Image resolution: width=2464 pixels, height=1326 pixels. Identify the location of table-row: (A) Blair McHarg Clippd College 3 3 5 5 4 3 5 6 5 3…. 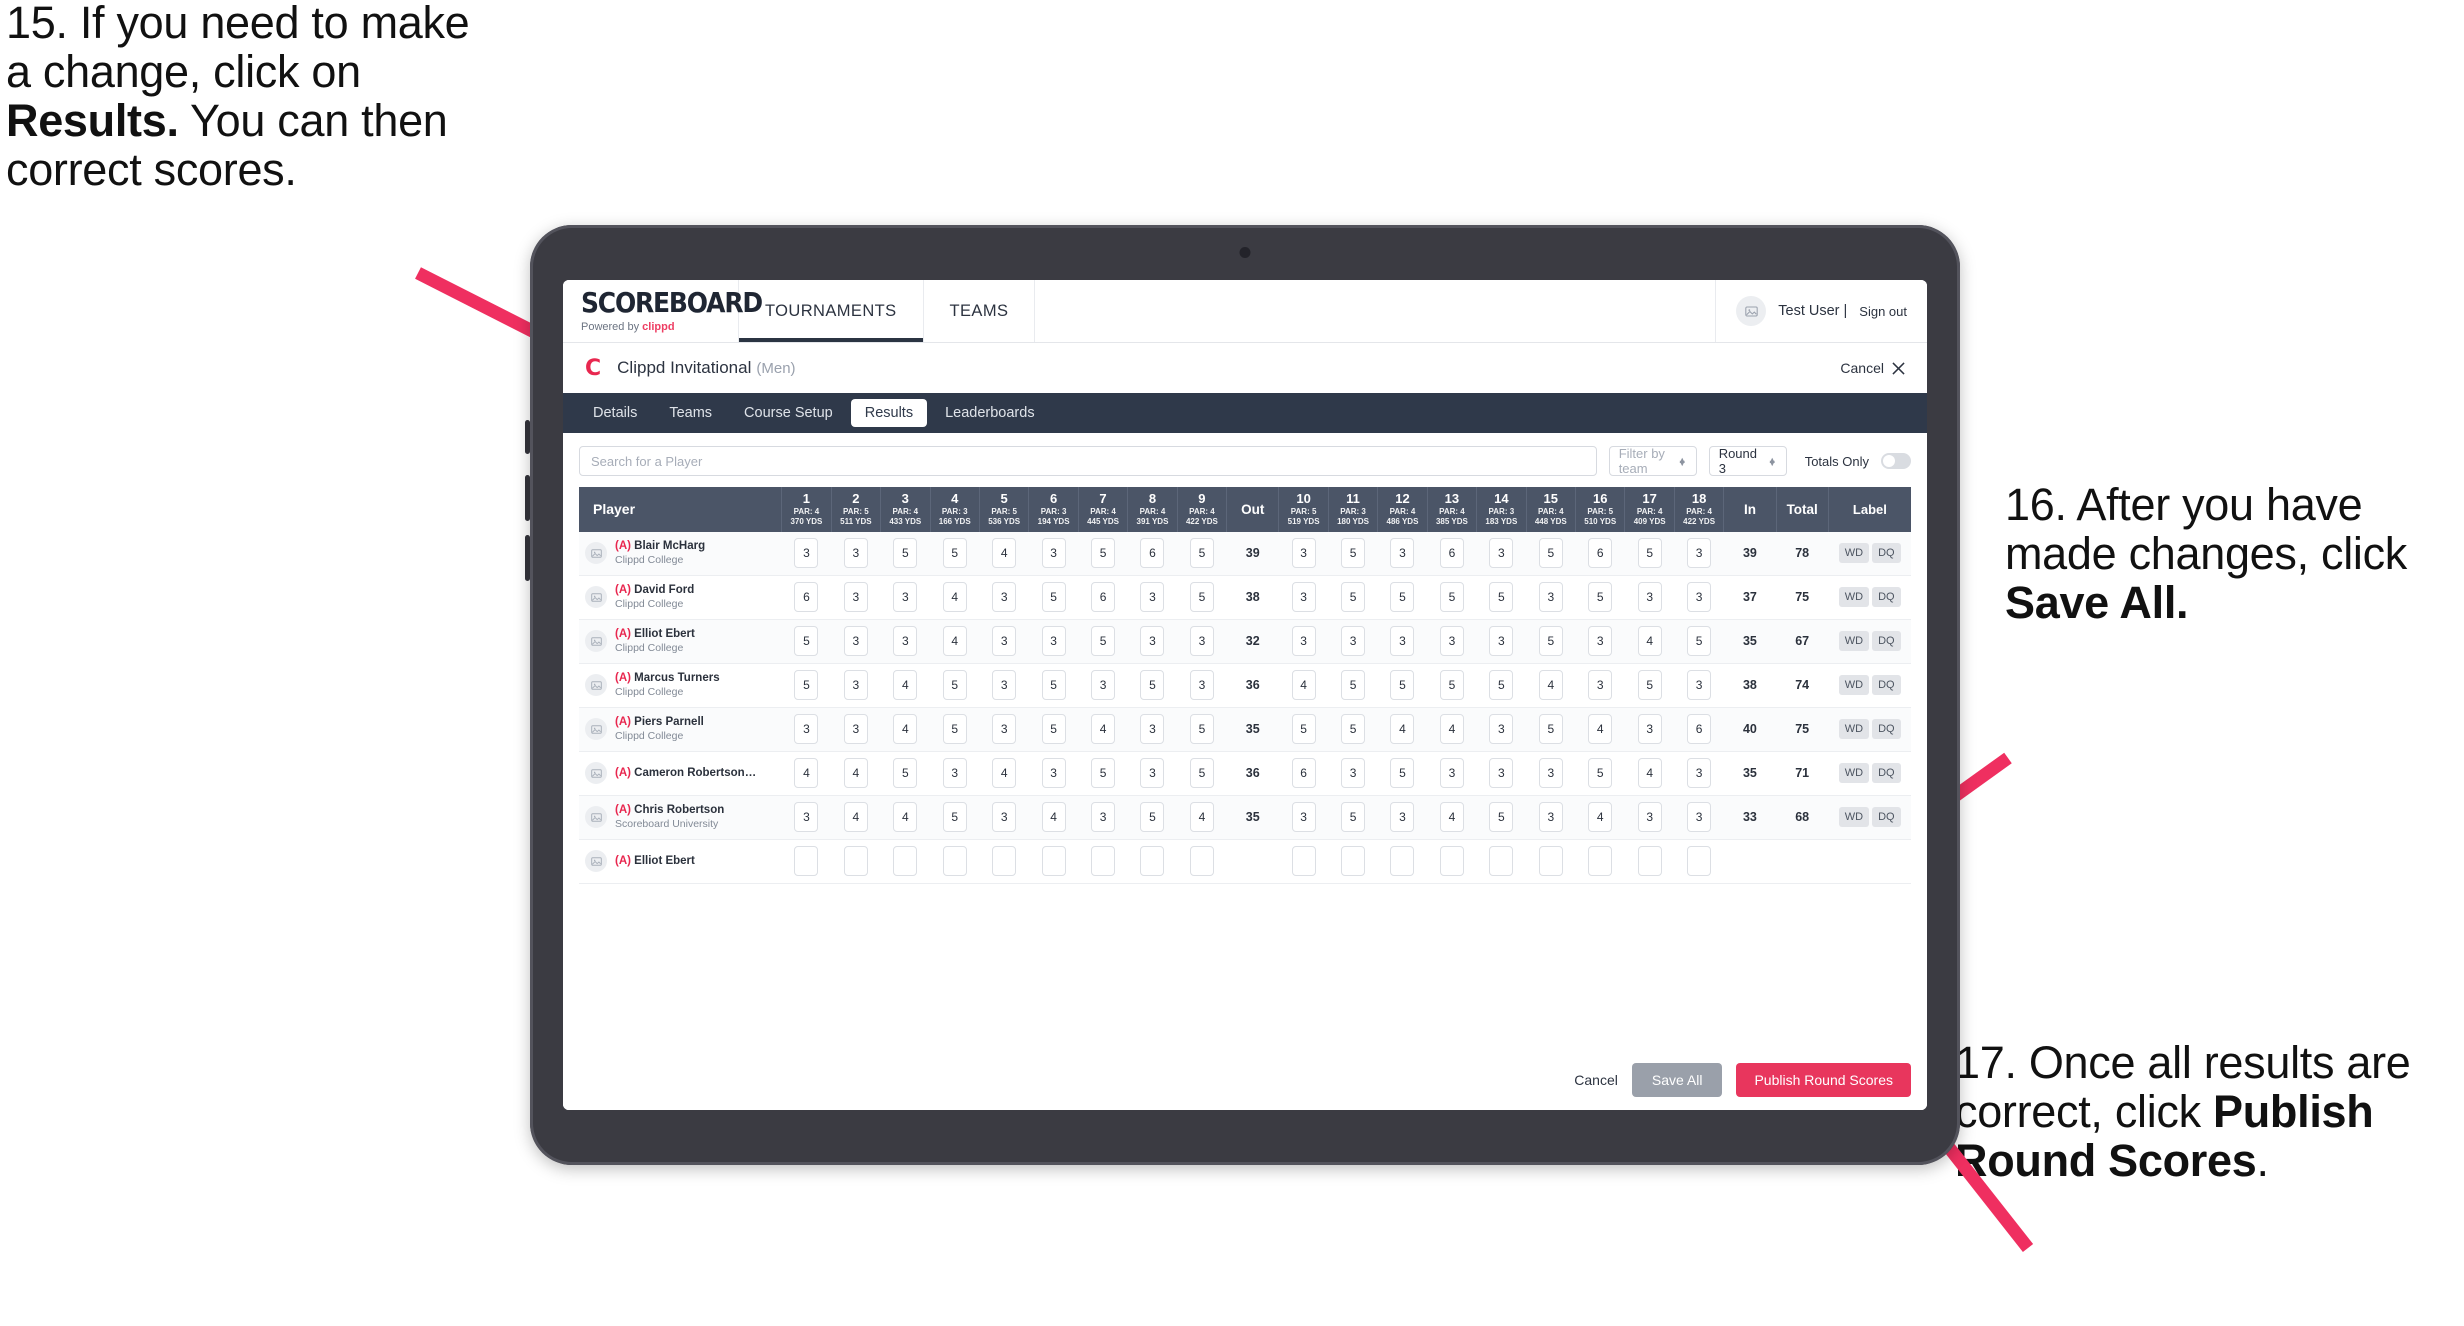
(1245, 553).